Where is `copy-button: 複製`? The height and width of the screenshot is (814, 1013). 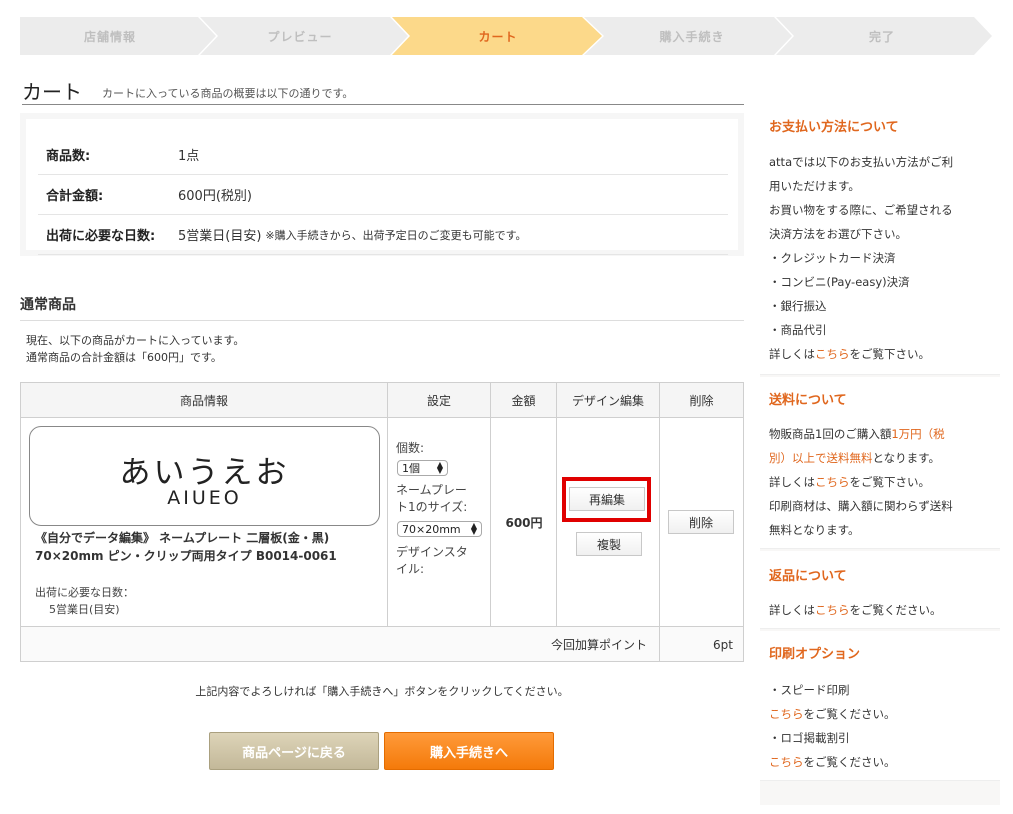
copy-button: 複製 is located at coordinates (609, 544).